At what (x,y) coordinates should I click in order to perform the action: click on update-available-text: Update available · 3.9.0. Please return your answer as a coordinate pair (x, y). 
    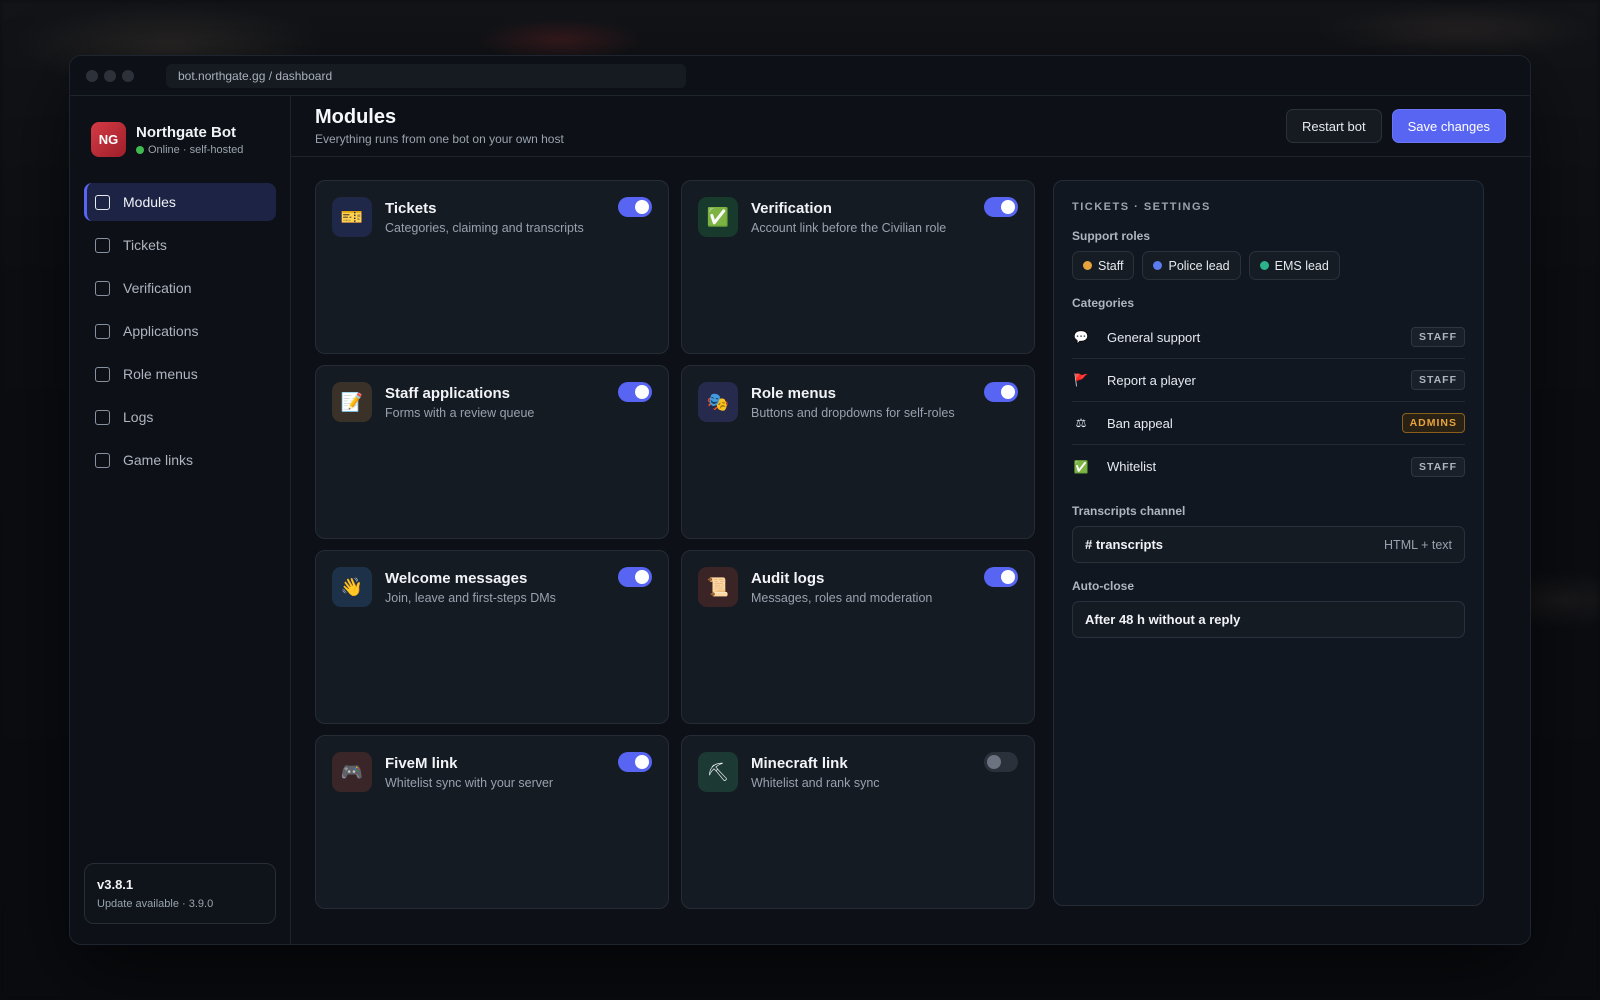
    Looking at the image, I should click on (155, 904).